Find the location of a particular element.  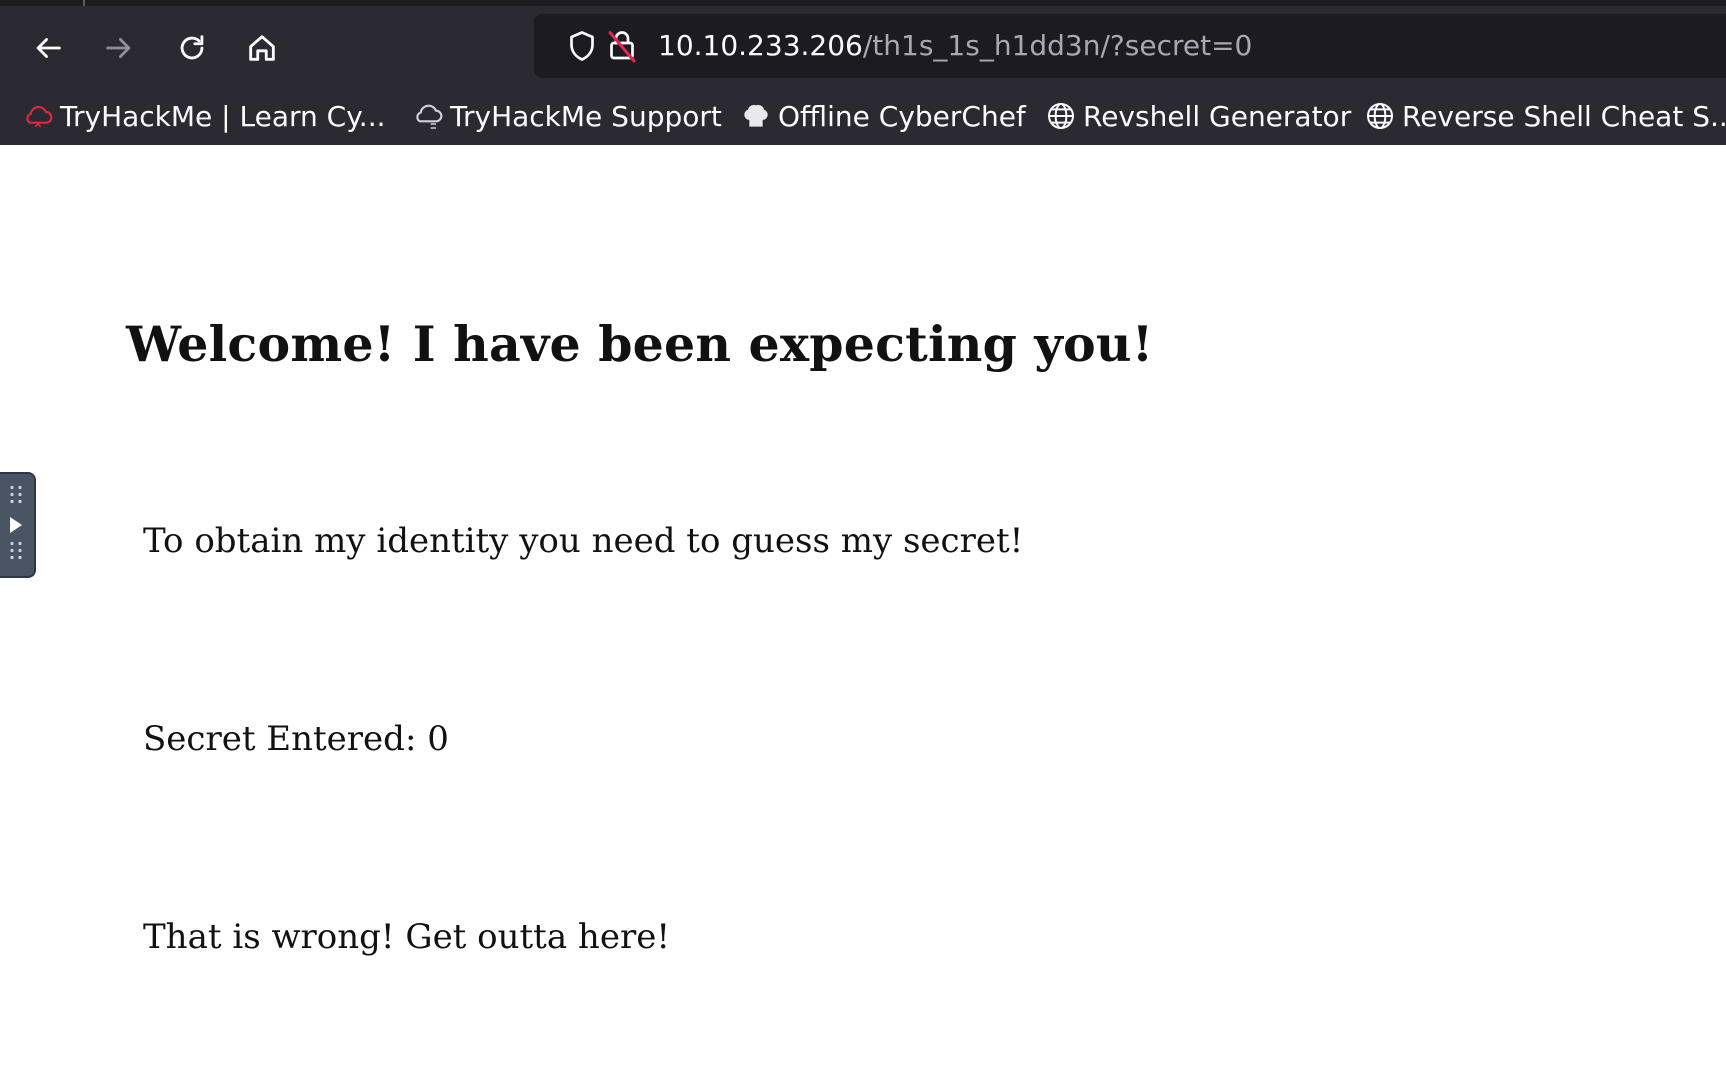

reload-button is located at coordinates (192, 48).